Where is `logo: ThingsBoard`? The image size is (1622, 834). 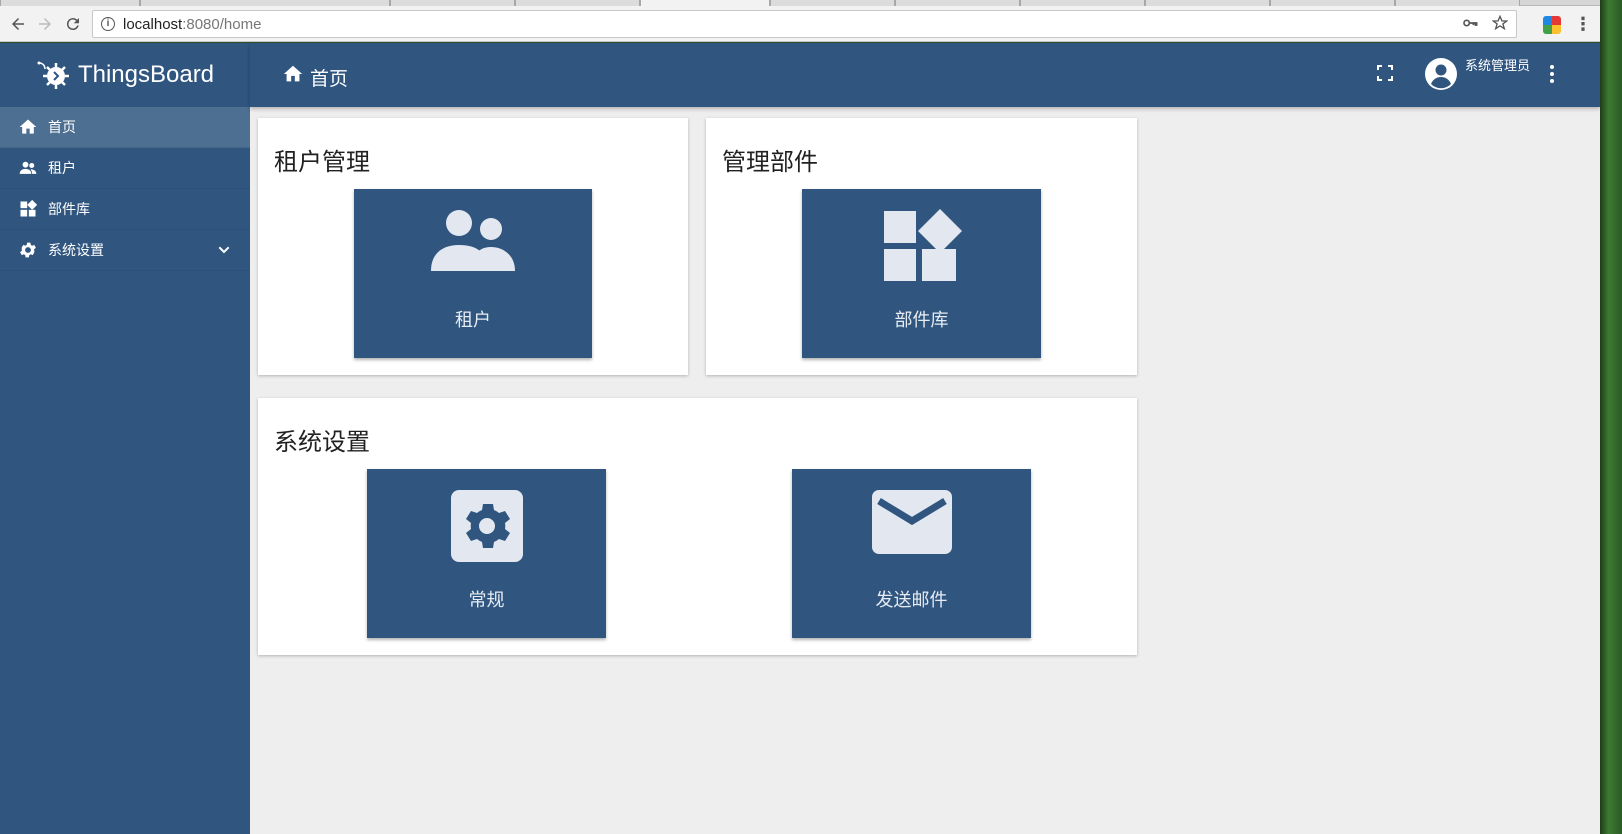
logo: ThingsBoard is located at coordinates (125, 75).